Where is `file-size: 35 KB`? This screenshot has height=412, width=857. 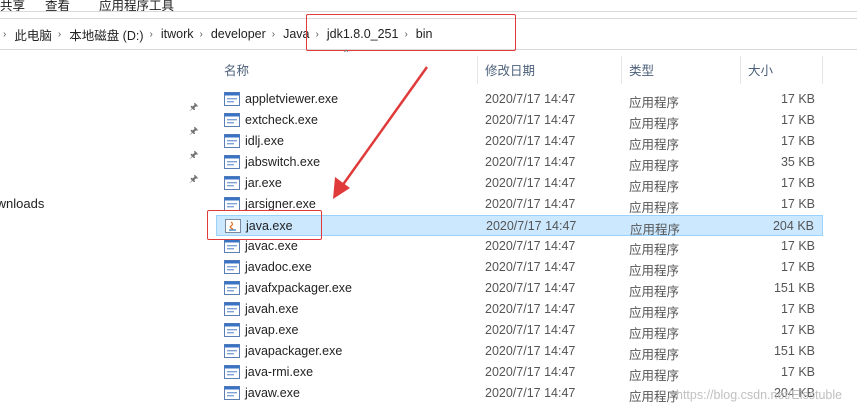 file-size: 35 KB is located at coordinates (797, 162).